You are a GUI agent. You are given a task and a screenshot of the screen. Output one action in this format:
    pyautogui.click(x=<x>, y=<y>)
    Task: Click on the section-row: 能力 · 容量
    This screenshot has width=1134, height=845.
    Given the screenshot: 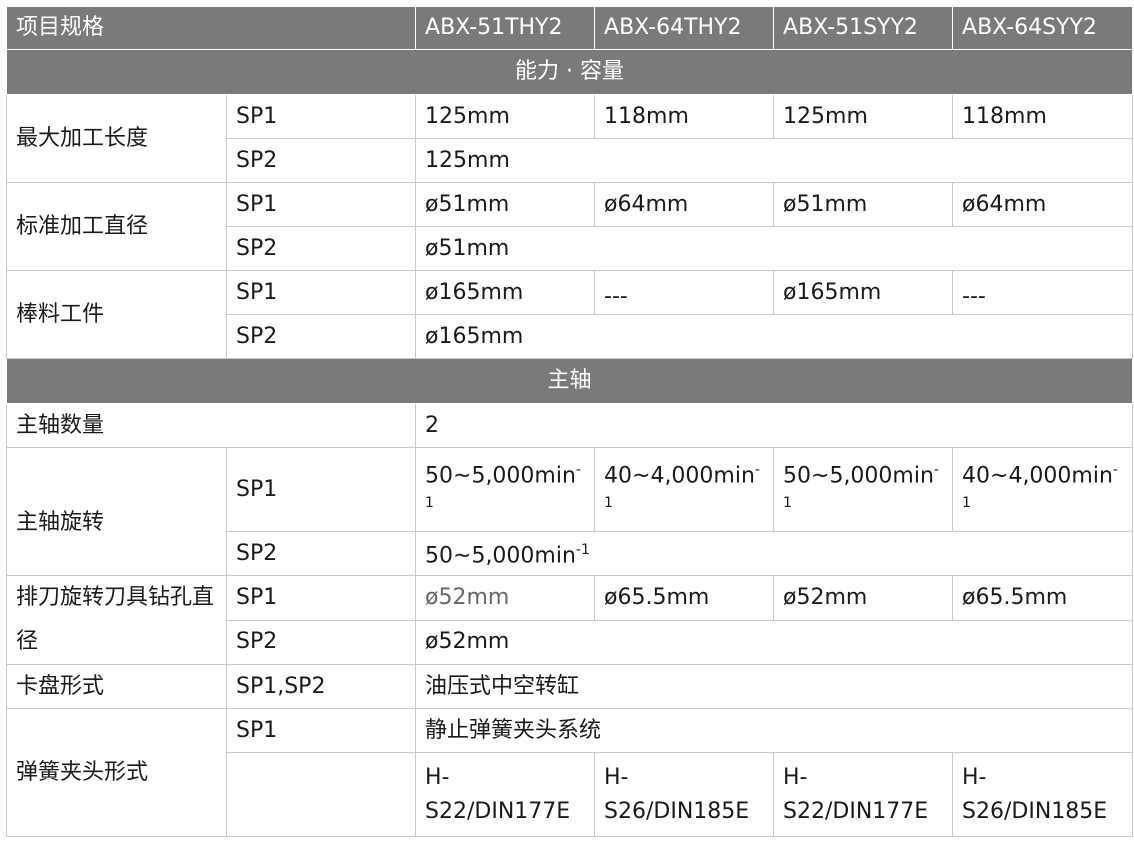 What is the action you would take?
    pyautogui.click(x=569, y=72)
    